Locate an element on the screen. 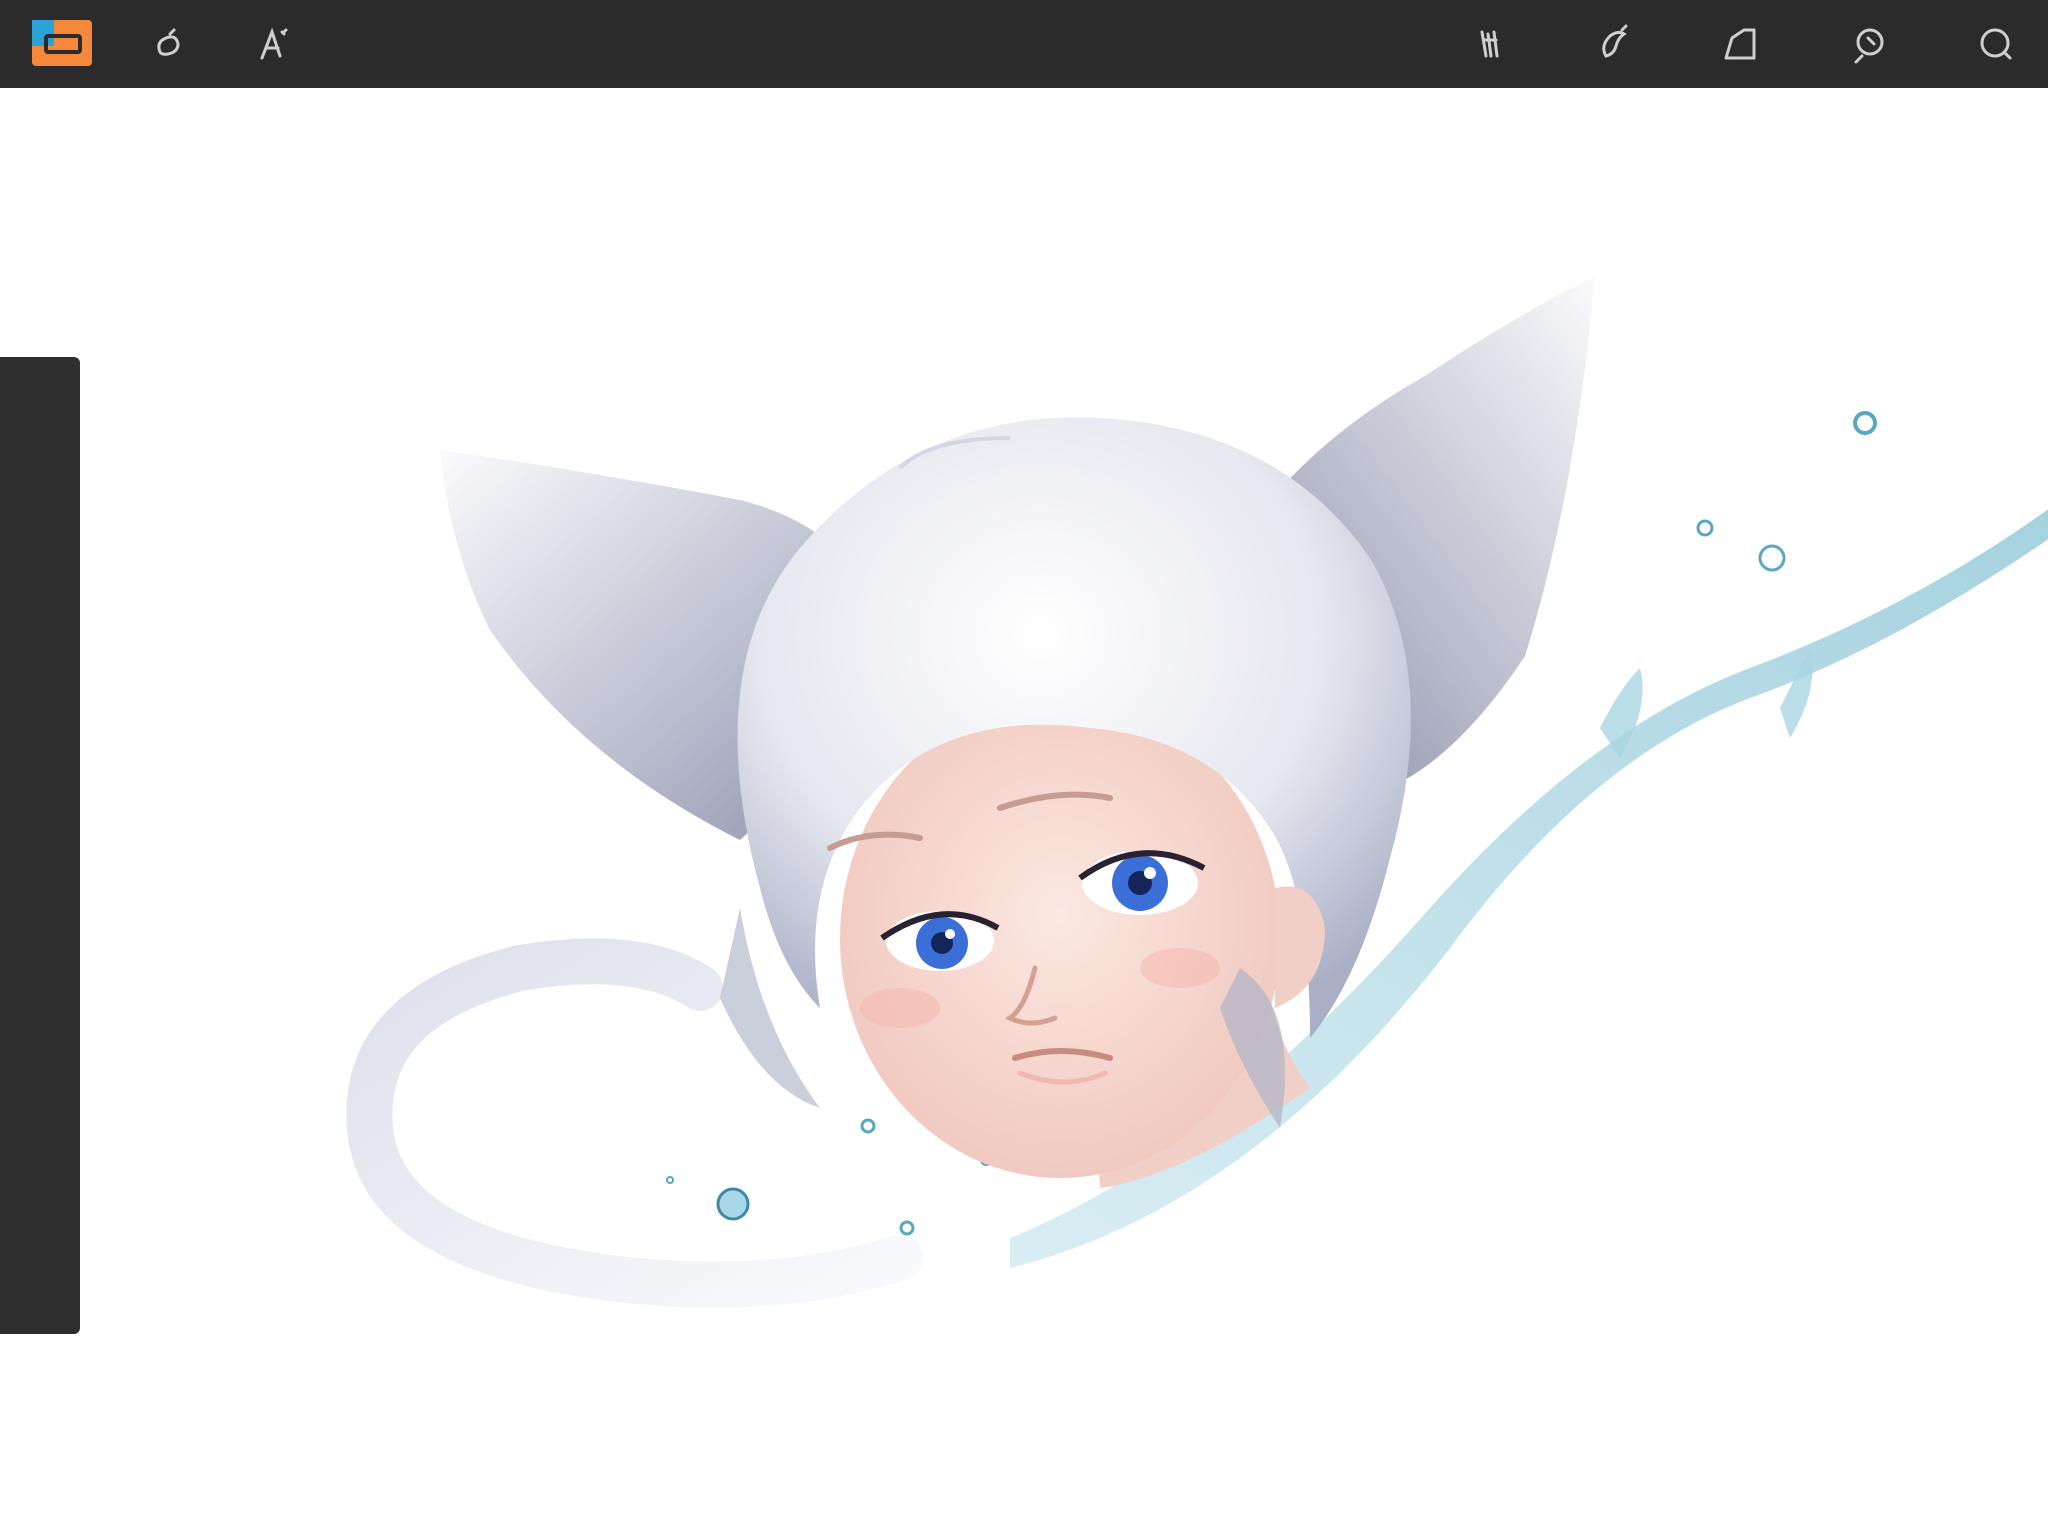 The height and width of the screenshot is (1536, 2048). color-icon is located at coordinates (1996, 44).